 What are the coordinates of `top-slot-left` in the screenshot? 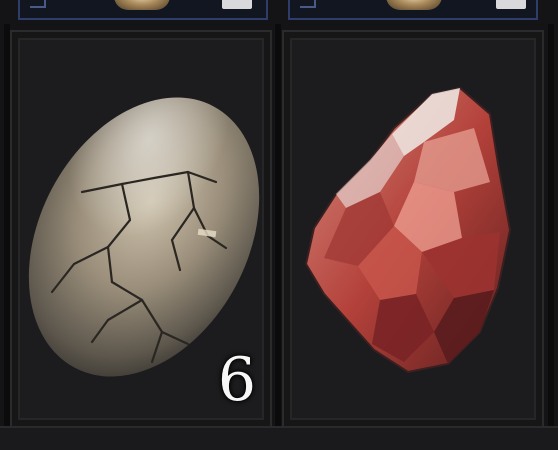 It's located at (143, 10).